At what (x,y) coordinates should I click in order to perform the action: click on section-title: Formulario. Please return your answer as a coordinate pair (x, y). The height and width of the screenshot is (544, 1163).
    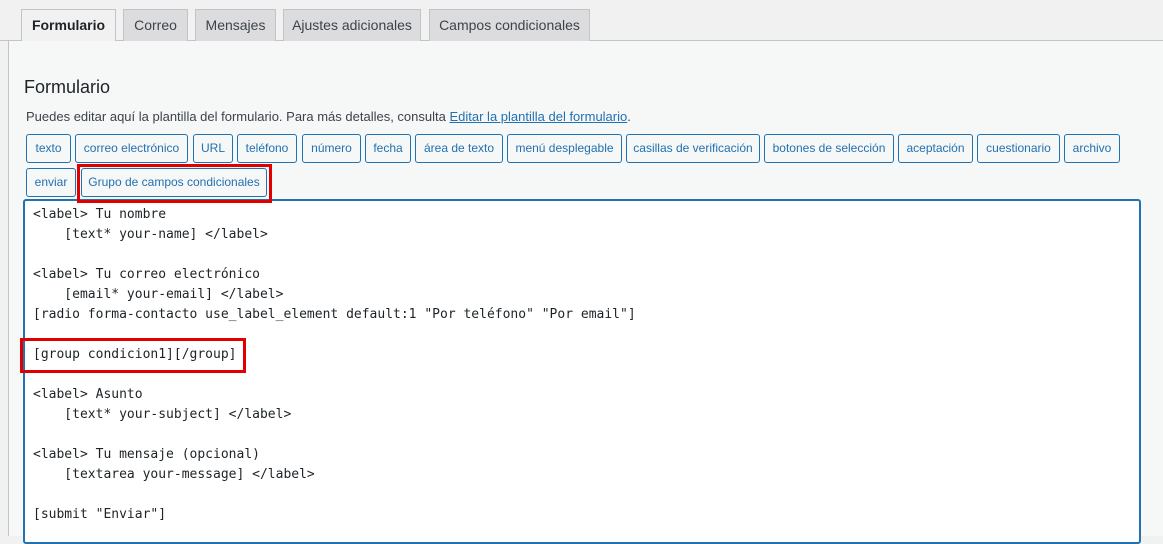
    Looking at the image, I should click on (67, 87).